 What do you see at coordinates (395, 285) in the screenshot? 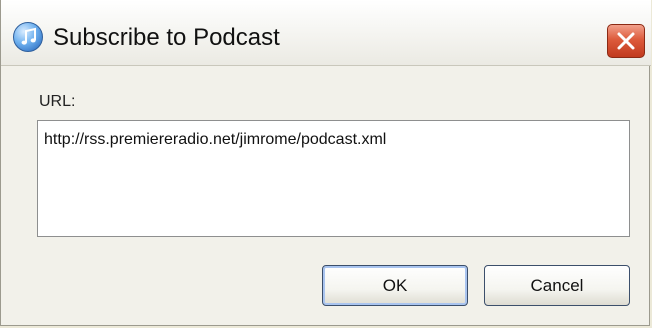
I see `ok-button: OK` at bounding box center [395, 285].